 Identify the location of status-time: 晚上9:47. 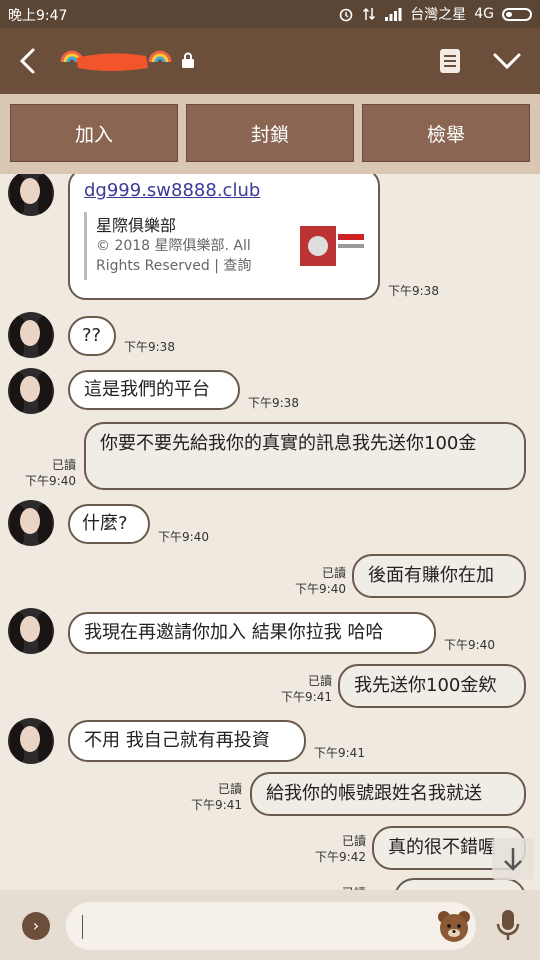
(38, 16).